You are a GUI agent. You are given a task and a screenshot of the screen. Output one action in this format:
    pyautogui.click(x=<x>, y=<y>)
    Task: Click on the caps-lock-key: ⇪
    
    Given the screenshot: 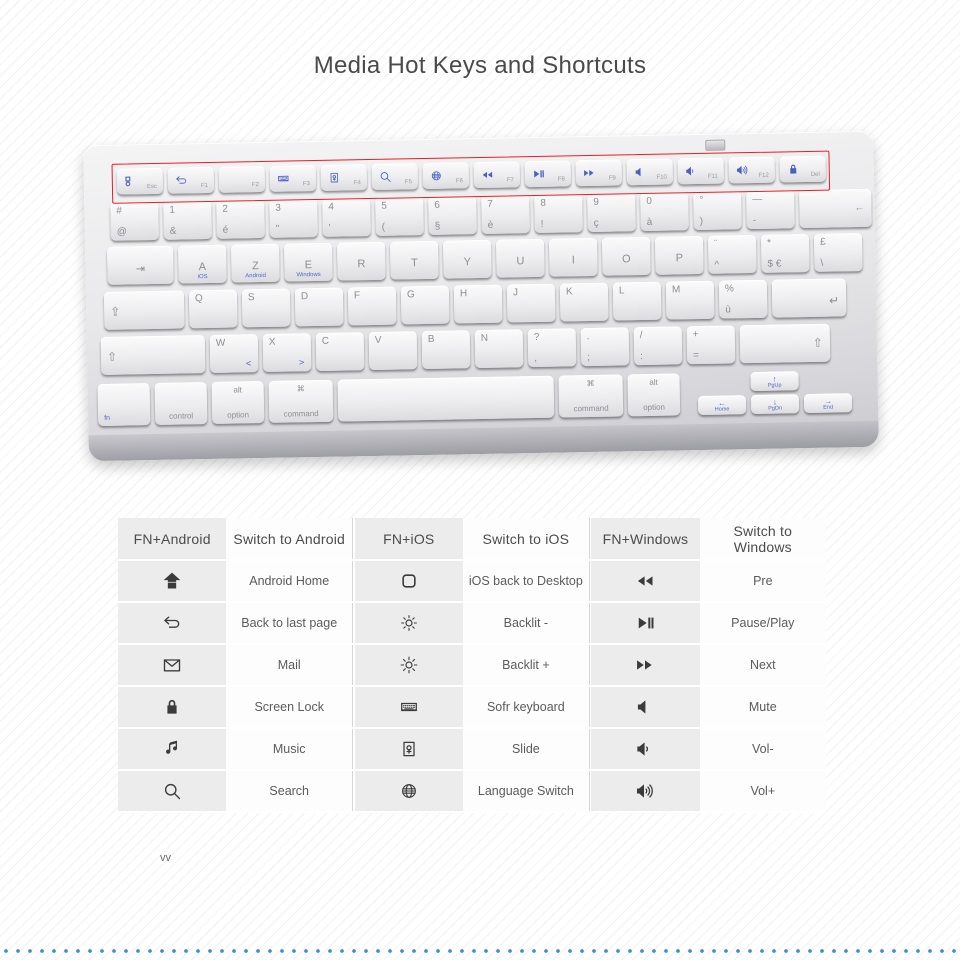 What is the action you would take?
    pyautogui.click(x=144, y=310)
    